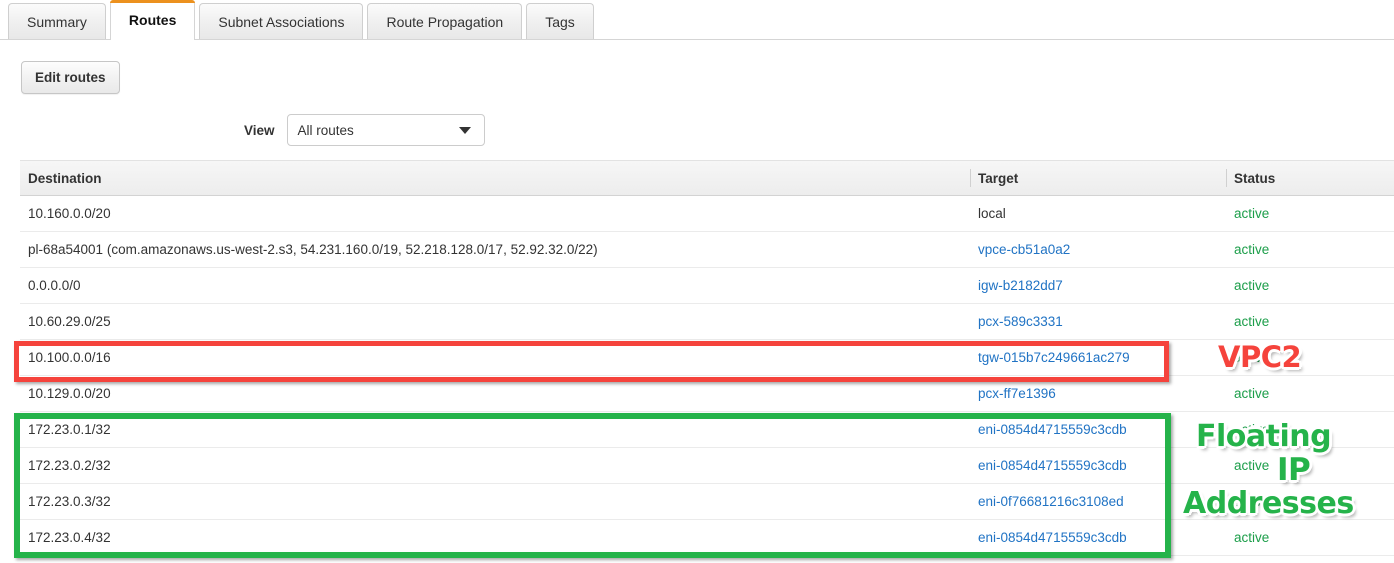 This screenshot has width=1394, height=563. I want to click on tab-label: Route Propagation, so click(445, 21).